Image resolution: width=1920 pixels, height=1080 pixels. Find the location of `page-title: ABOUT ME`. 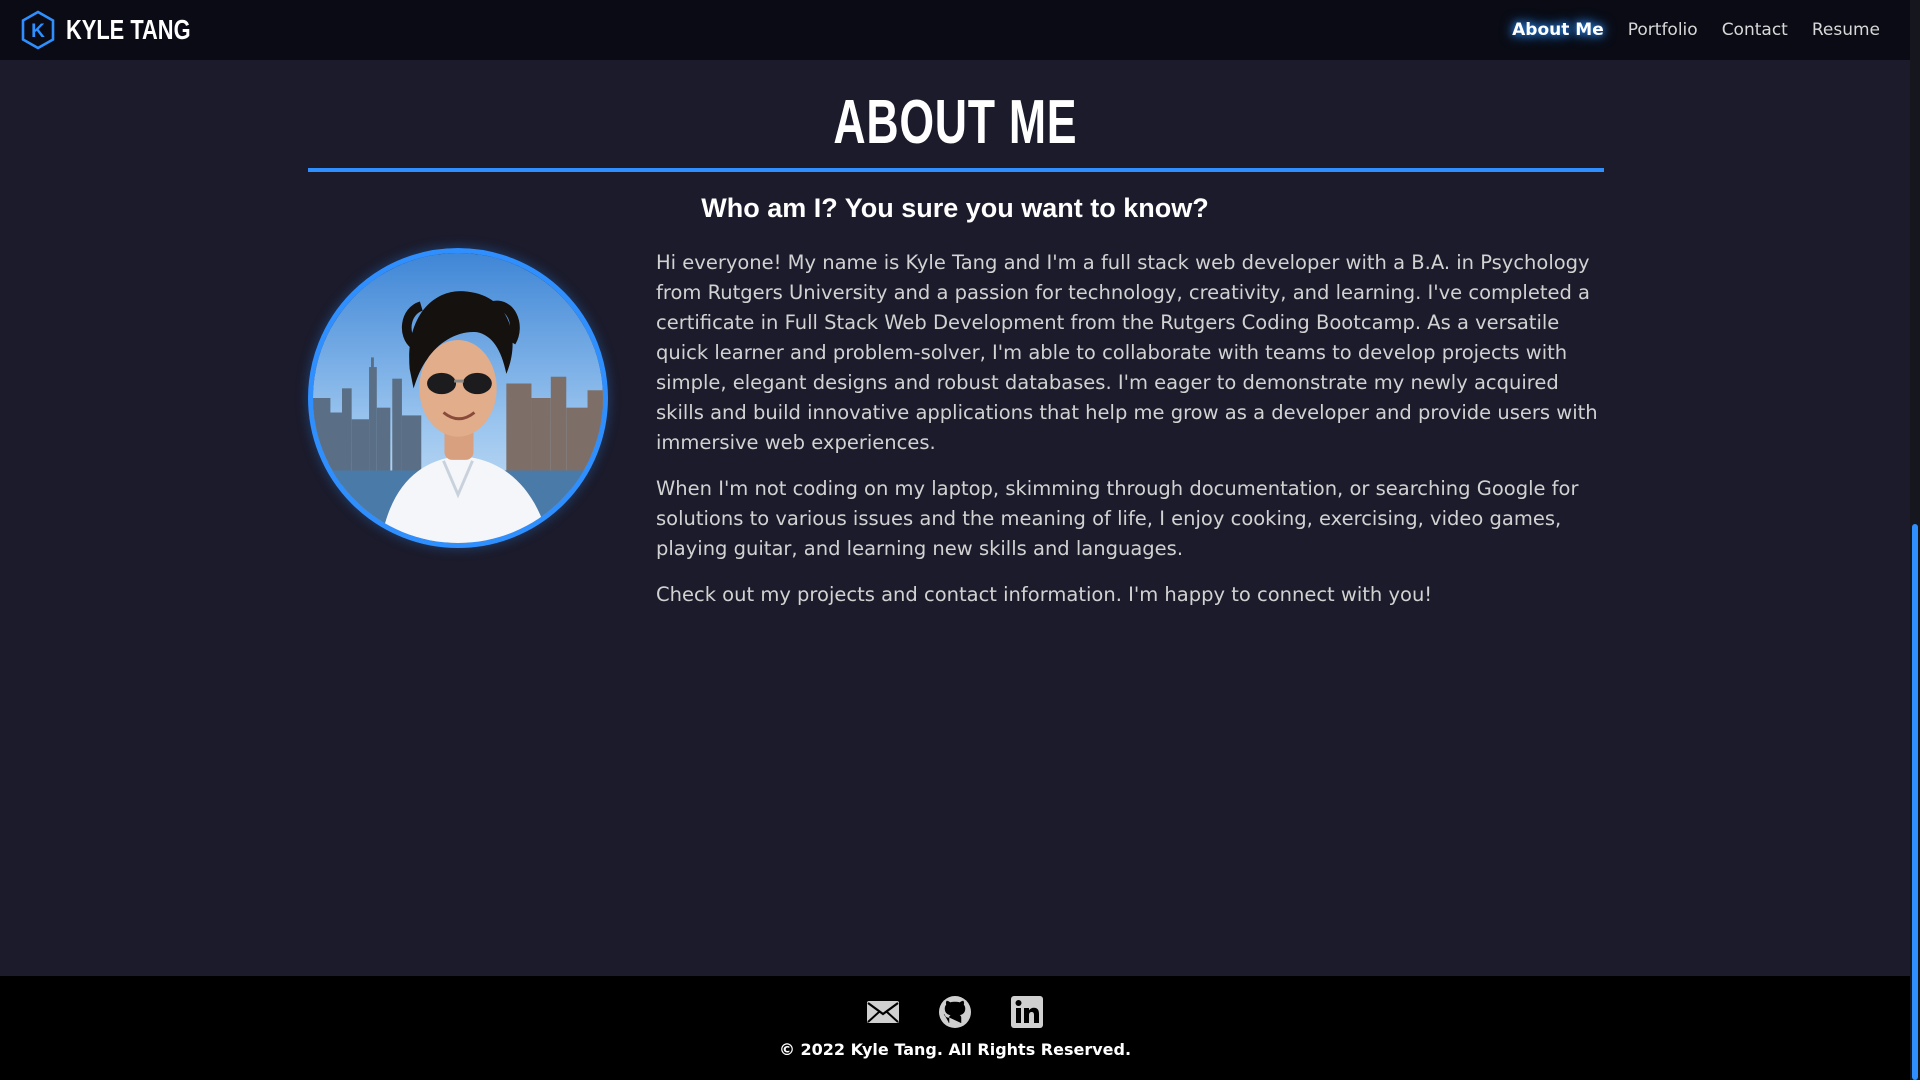

page-title: ABOUT ME is located at coordinates (955, 123).